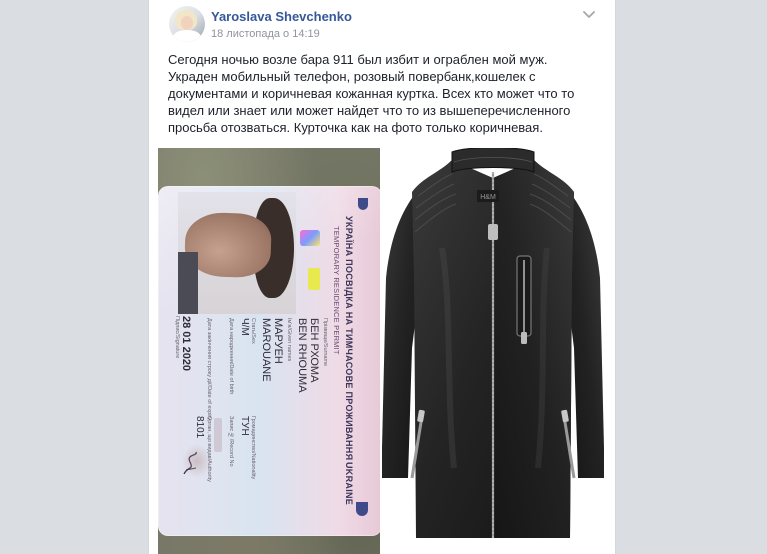  I want to click on nationality-label: Громадянство/Nationality, so click(253, 448).